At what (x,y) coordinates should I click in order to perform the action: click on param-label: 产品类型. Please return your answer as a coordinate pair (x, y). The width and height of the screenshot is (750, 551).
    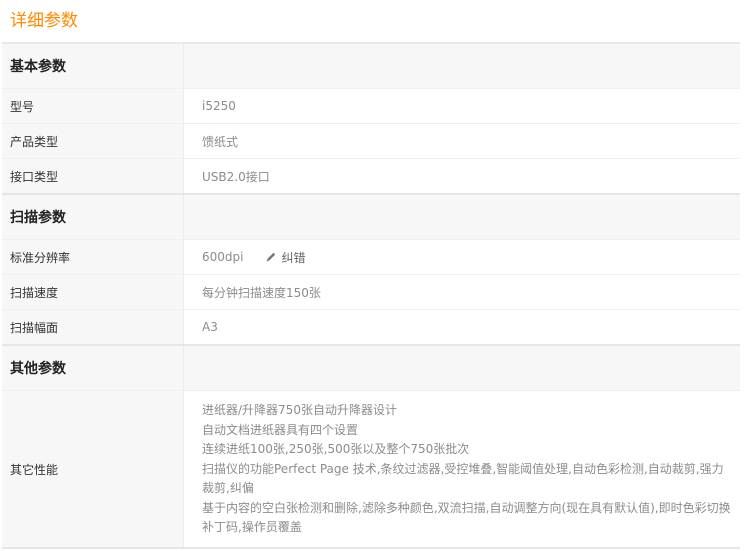
    Looking at the image, I should click on (93, 141).